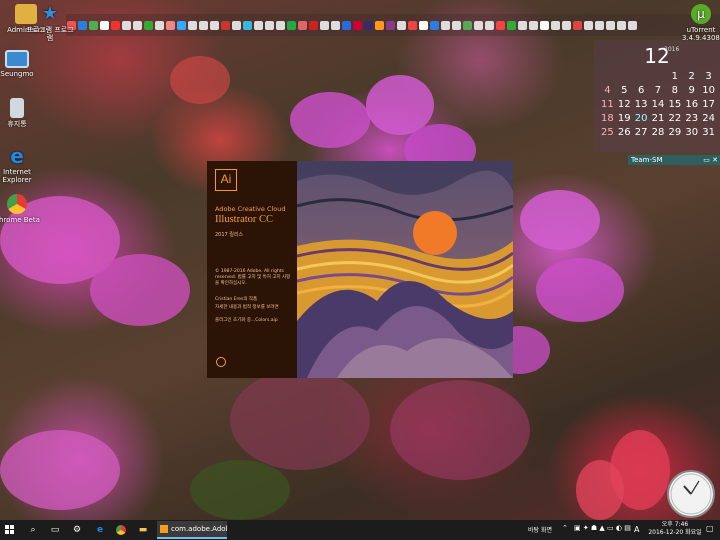 Image resolution: width=720 pixels, height=540 pixels. I want to click on splash-artwork-credit: Cristian Eres의 작품, so click(236, 299).